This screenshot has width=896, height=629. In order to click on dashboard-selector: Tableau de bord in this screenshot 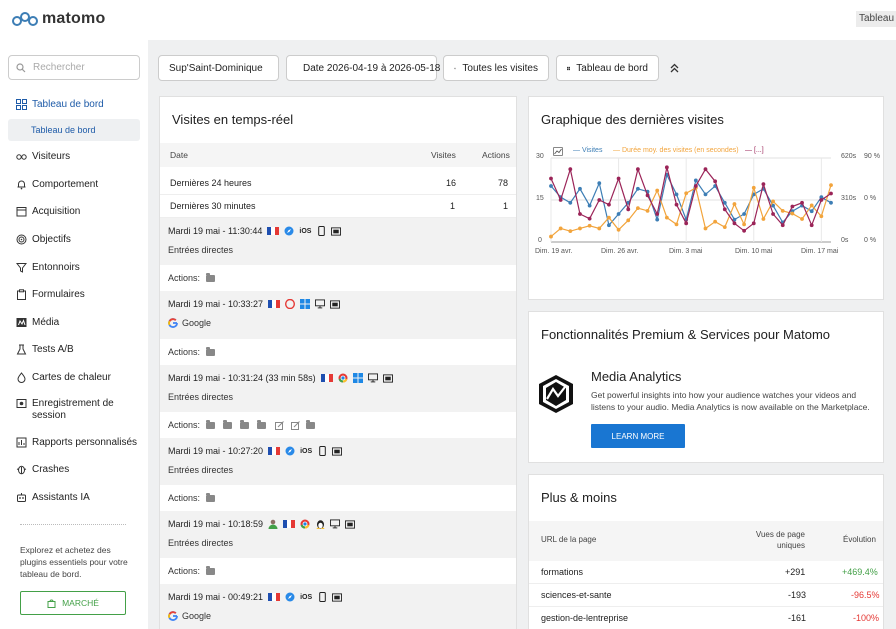, I will do `click(607, 68)`.